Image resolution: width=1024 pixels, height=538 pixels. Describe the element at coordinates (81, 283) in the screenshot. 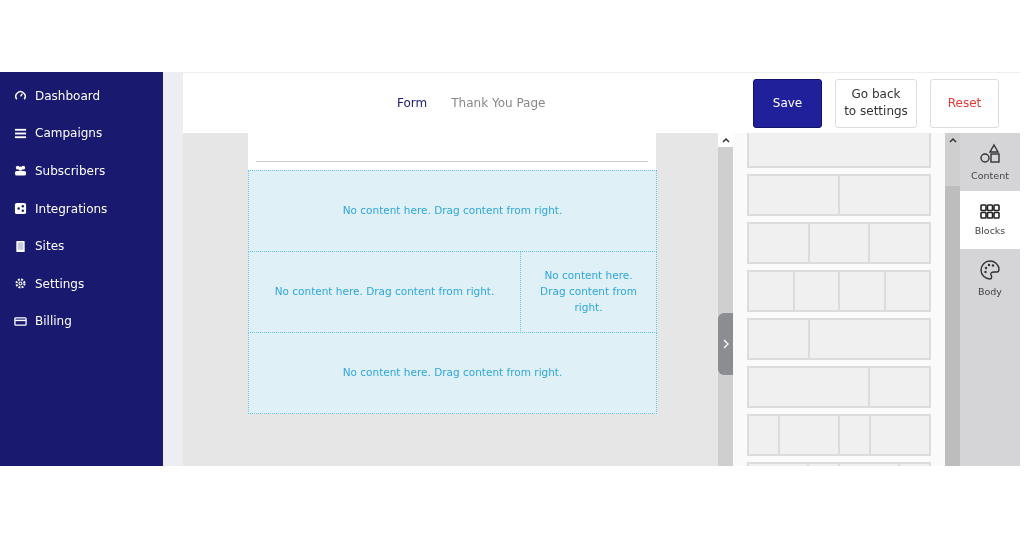

I see `sidebar-item: Settings` at that location.